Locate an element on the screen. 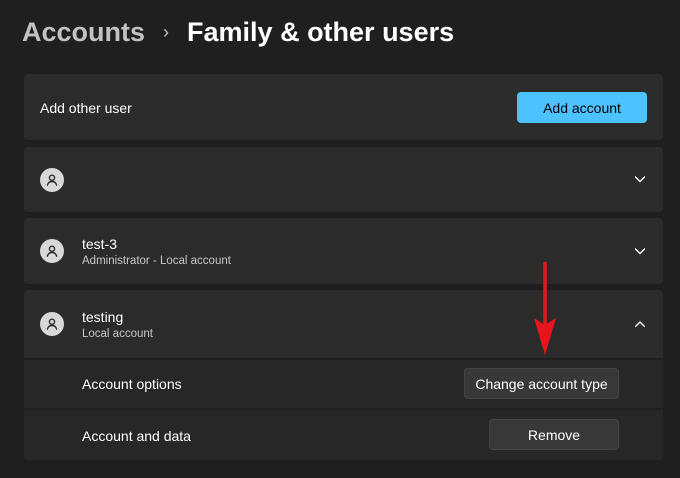 The width and height of the screenshot is (680, 478). page-title: Family & other users is located at coordinates (321, 31).